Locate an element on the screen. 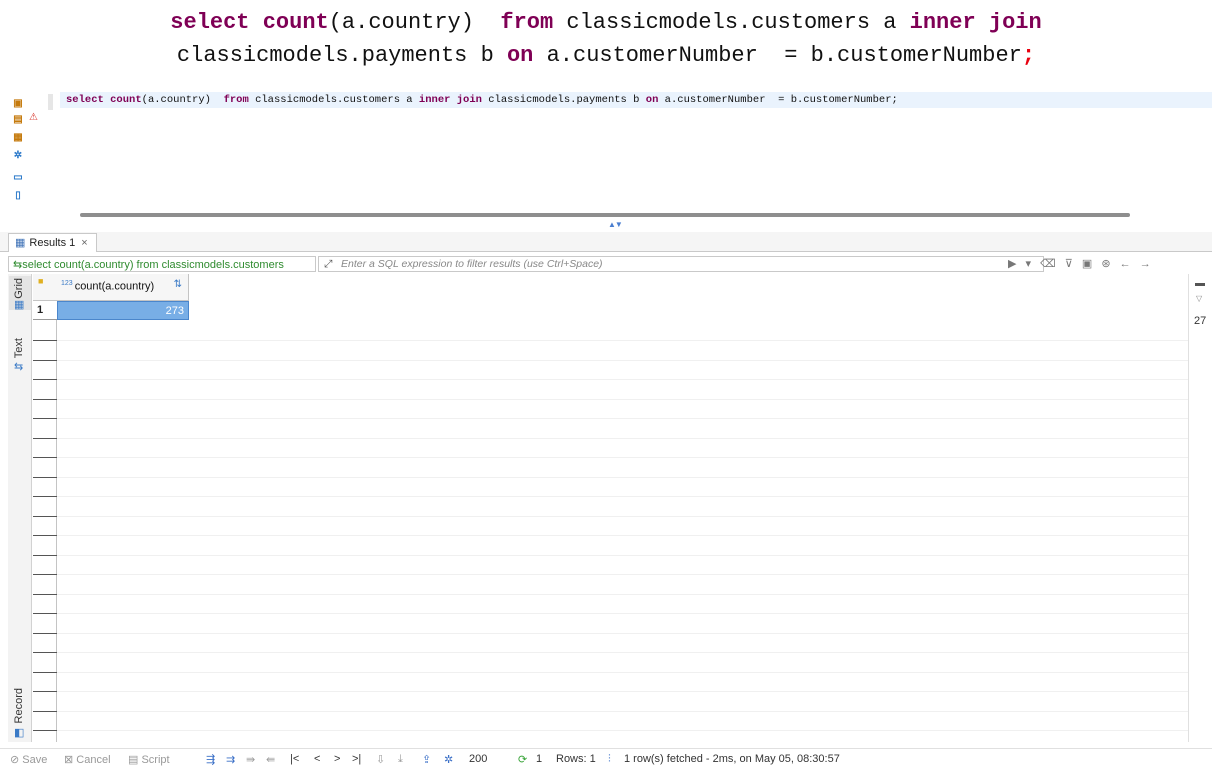 This screenshot has height=769, width=1212. table-icon: ▦ is located at coordinates (20, 243).